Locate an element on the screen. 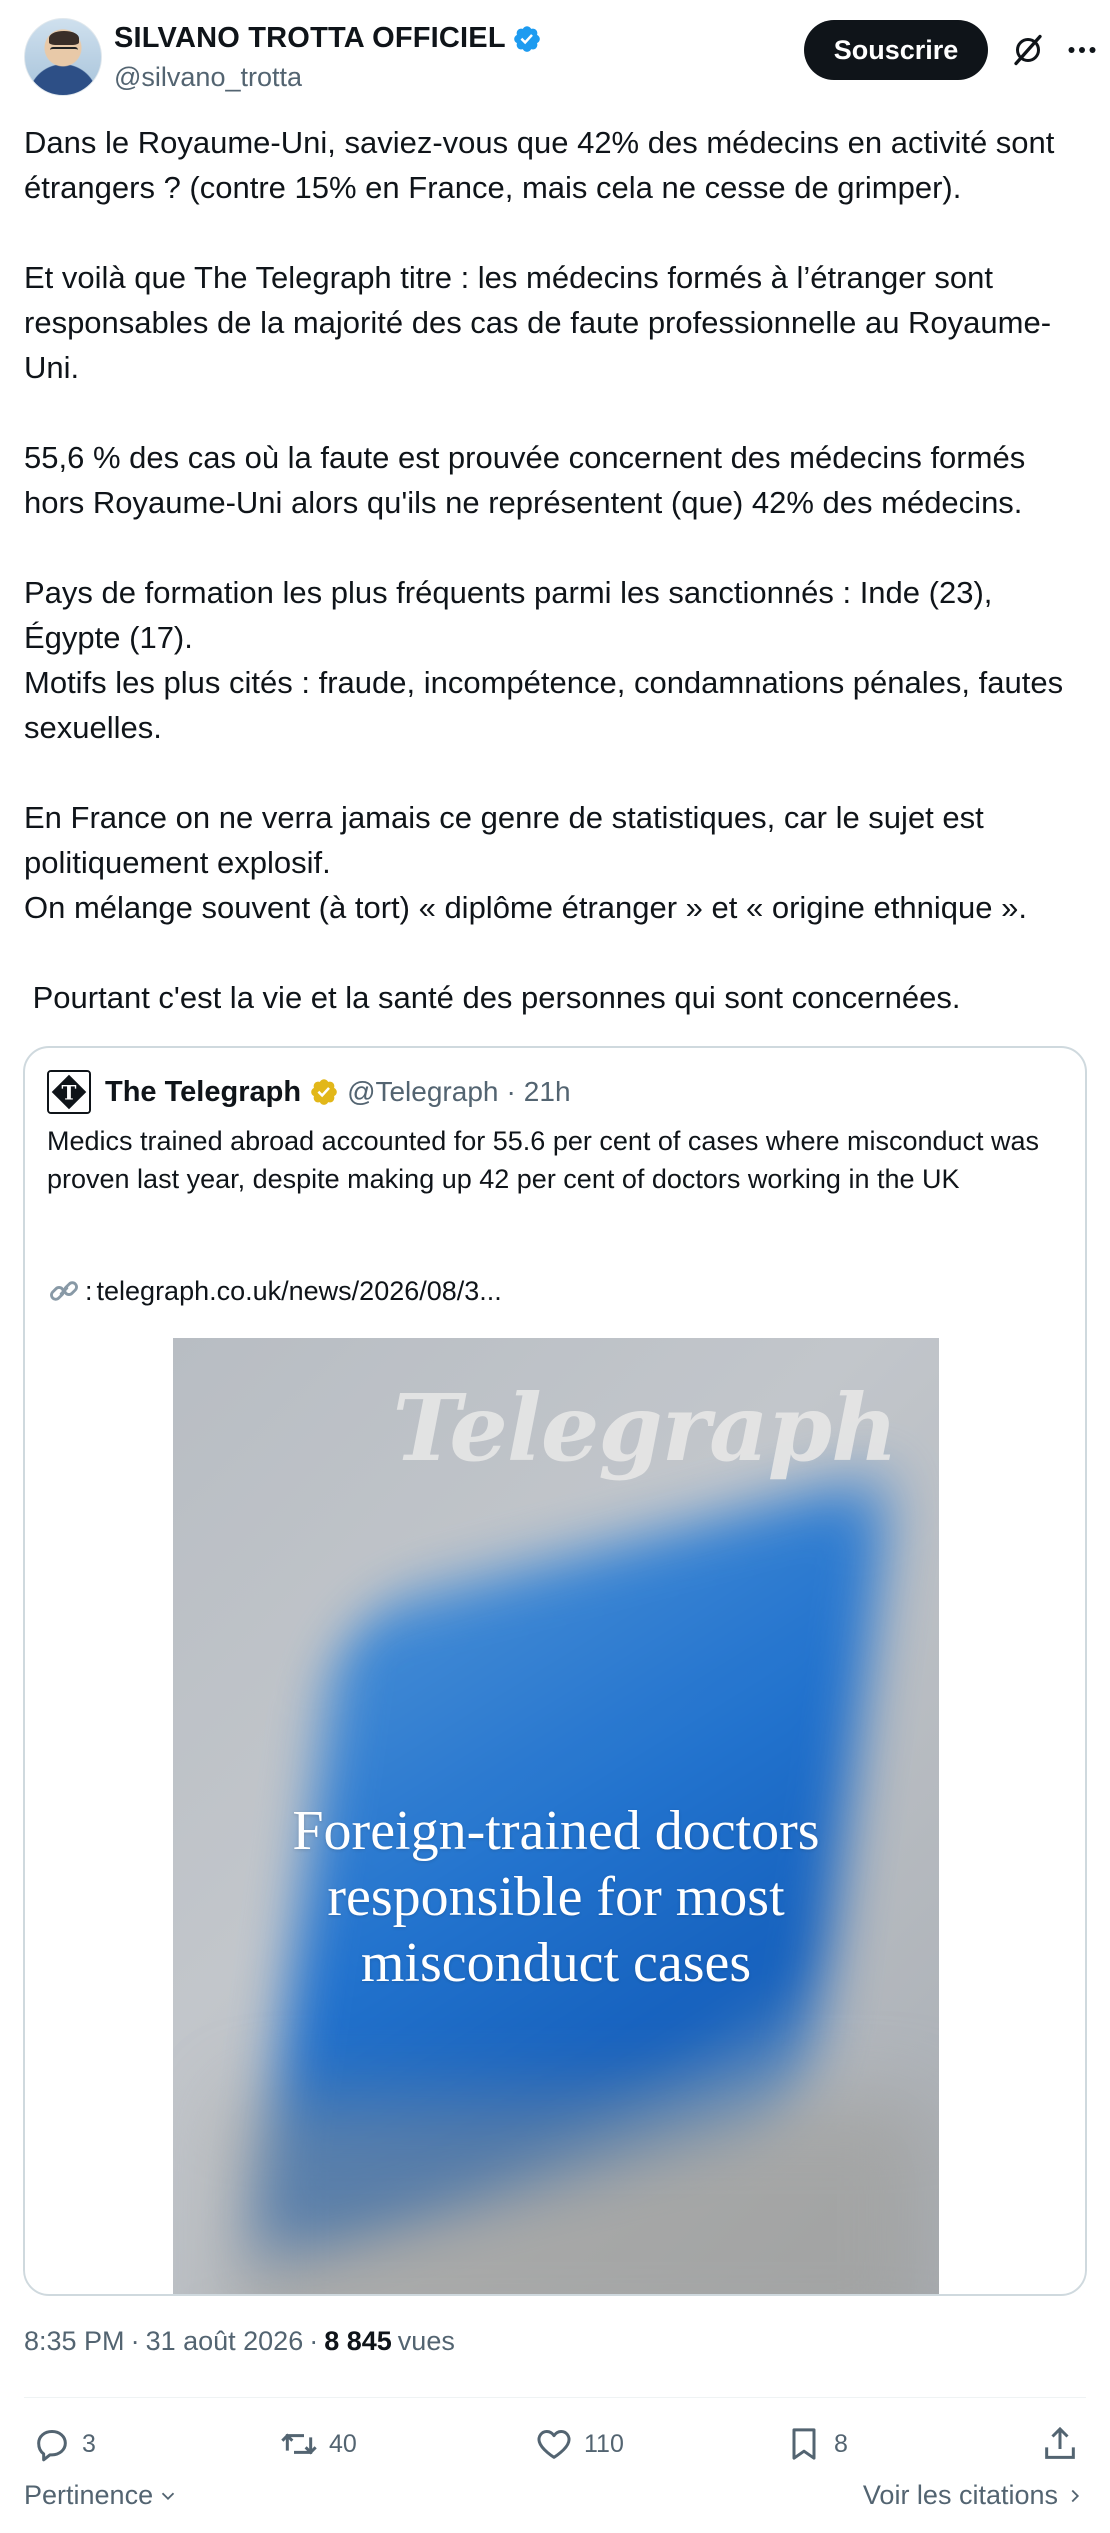  svg-text: T is located at coordinates (69, 1092).